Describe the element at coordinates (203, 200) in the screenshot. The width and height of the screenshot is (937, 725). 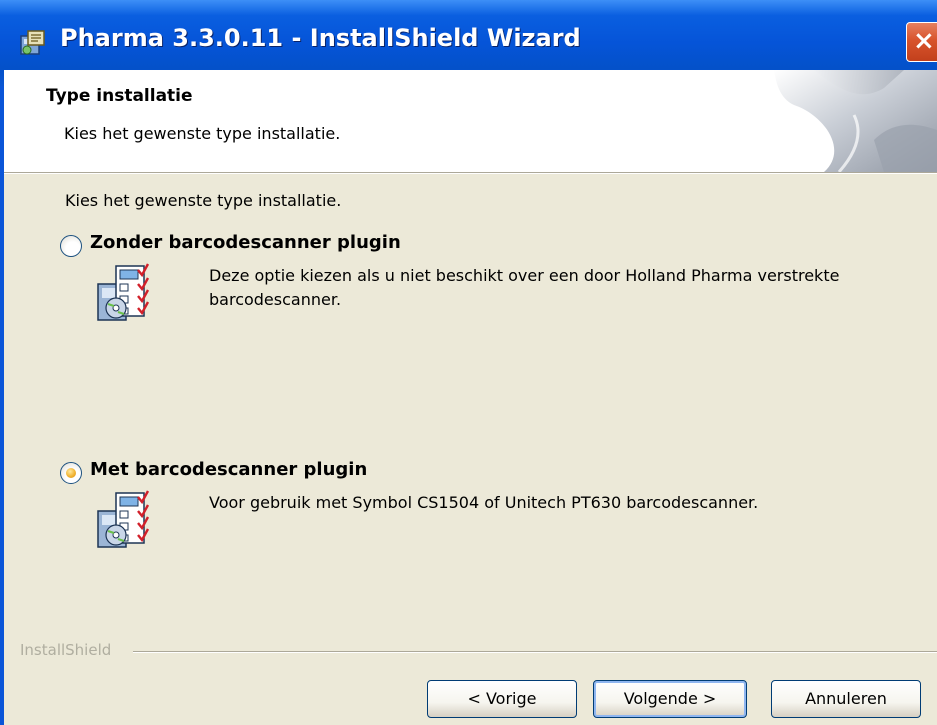
I see `body-intro-text: Kies het gewenste type installatie.` at that location.